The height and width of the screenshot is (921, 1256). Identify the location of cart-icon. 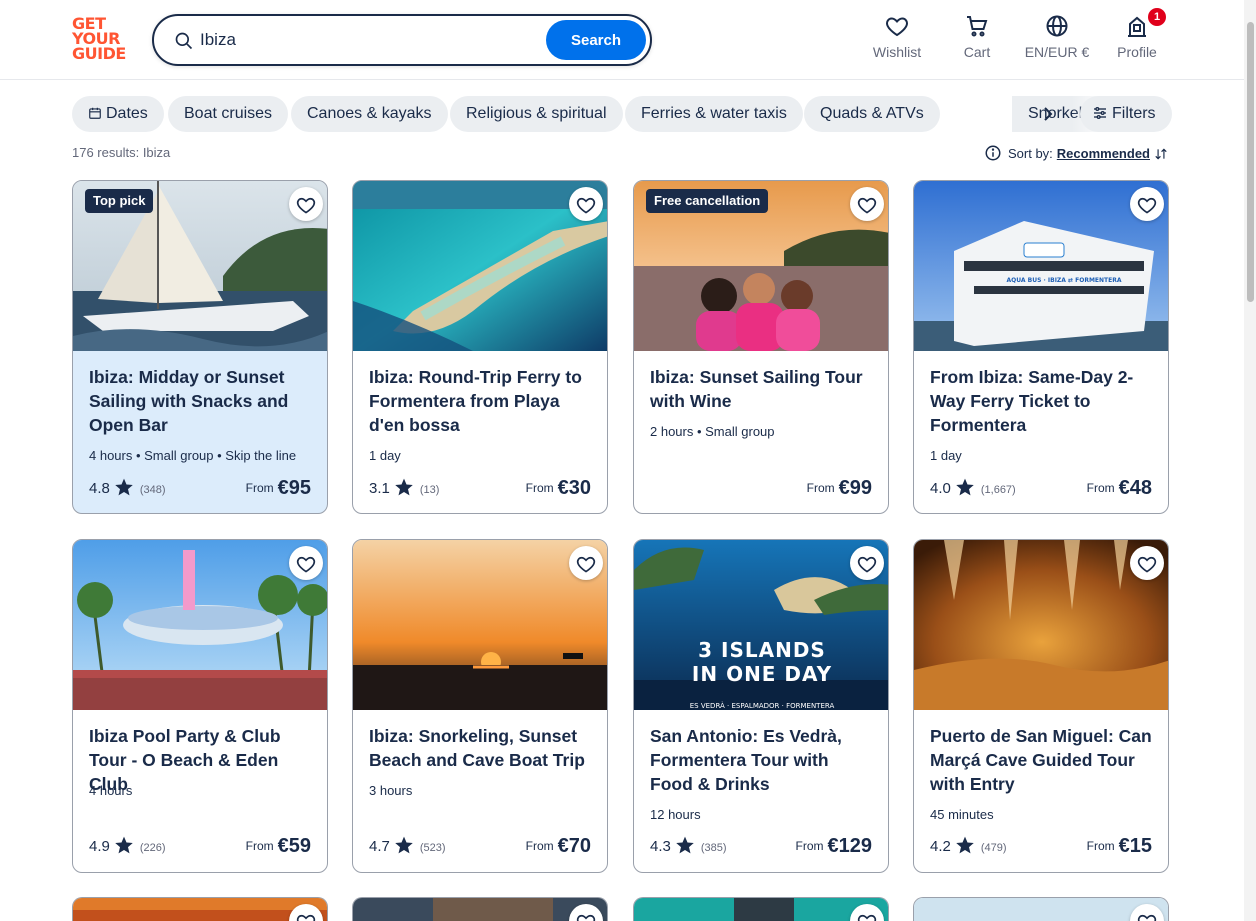
(977, 26).